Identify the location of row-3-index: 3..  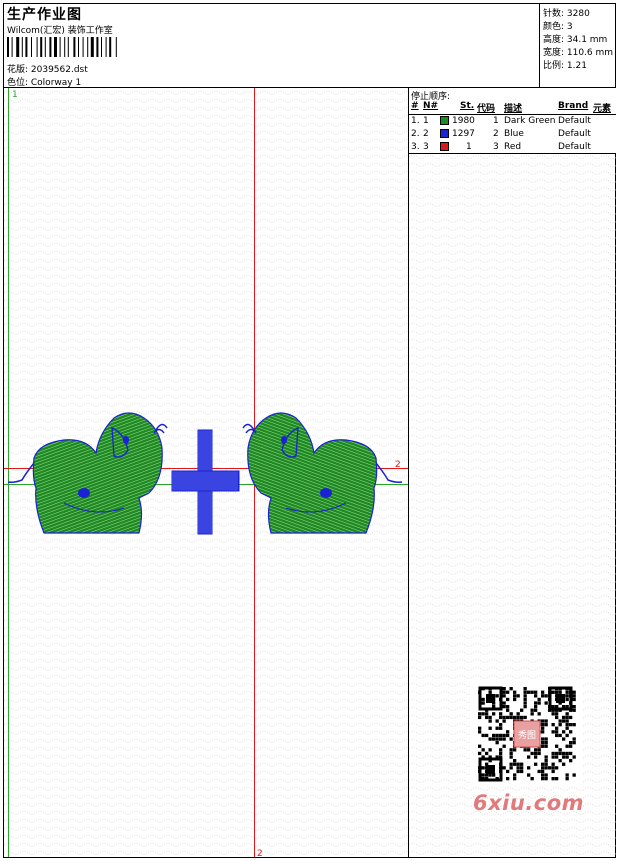
(415, 147).